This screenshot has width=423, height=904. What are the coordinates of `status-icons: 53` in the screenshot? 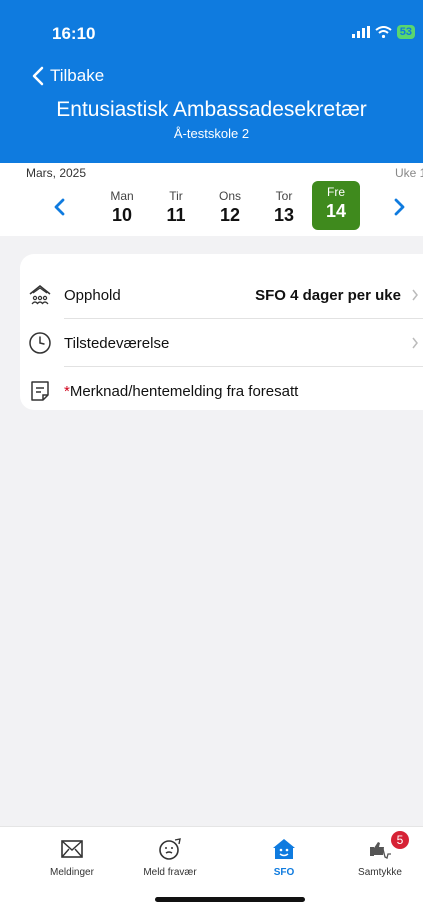 It's located at (383, 32).